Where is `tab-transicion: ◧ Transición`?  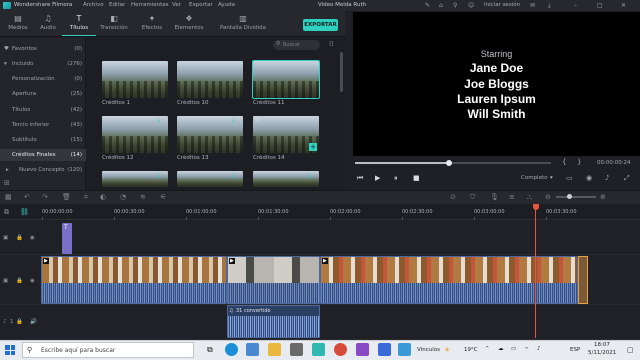
tab-transicion: ◧ Transición is located at coordinates (114, 24).